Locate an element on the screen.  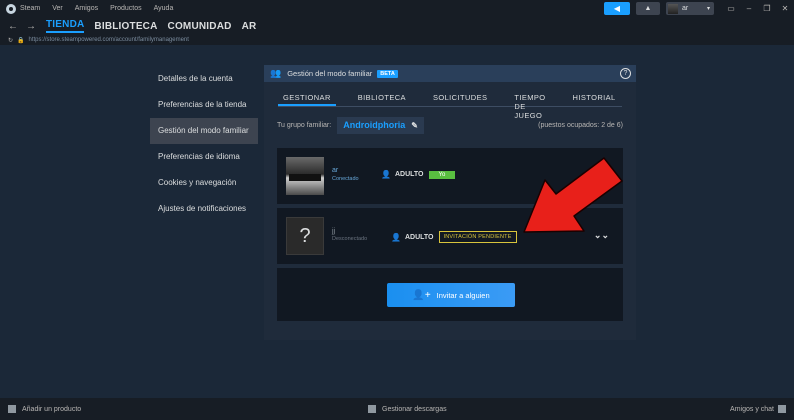
friends-label: Amigos y chat is located at coordinates (752, 409).